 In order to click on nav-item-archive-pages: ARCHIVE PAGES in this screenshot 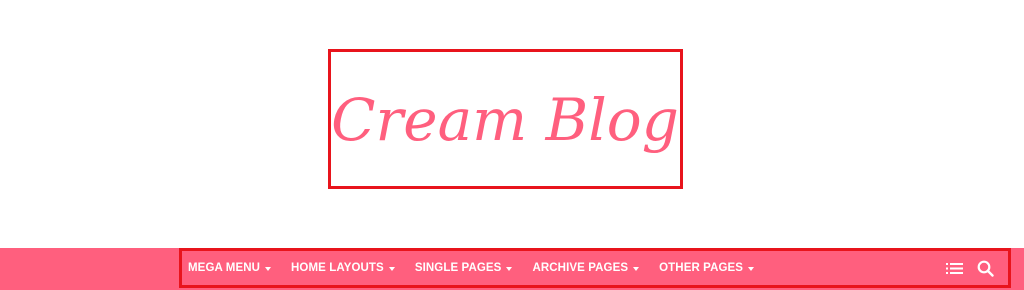, I will do `click(586, 268)`.